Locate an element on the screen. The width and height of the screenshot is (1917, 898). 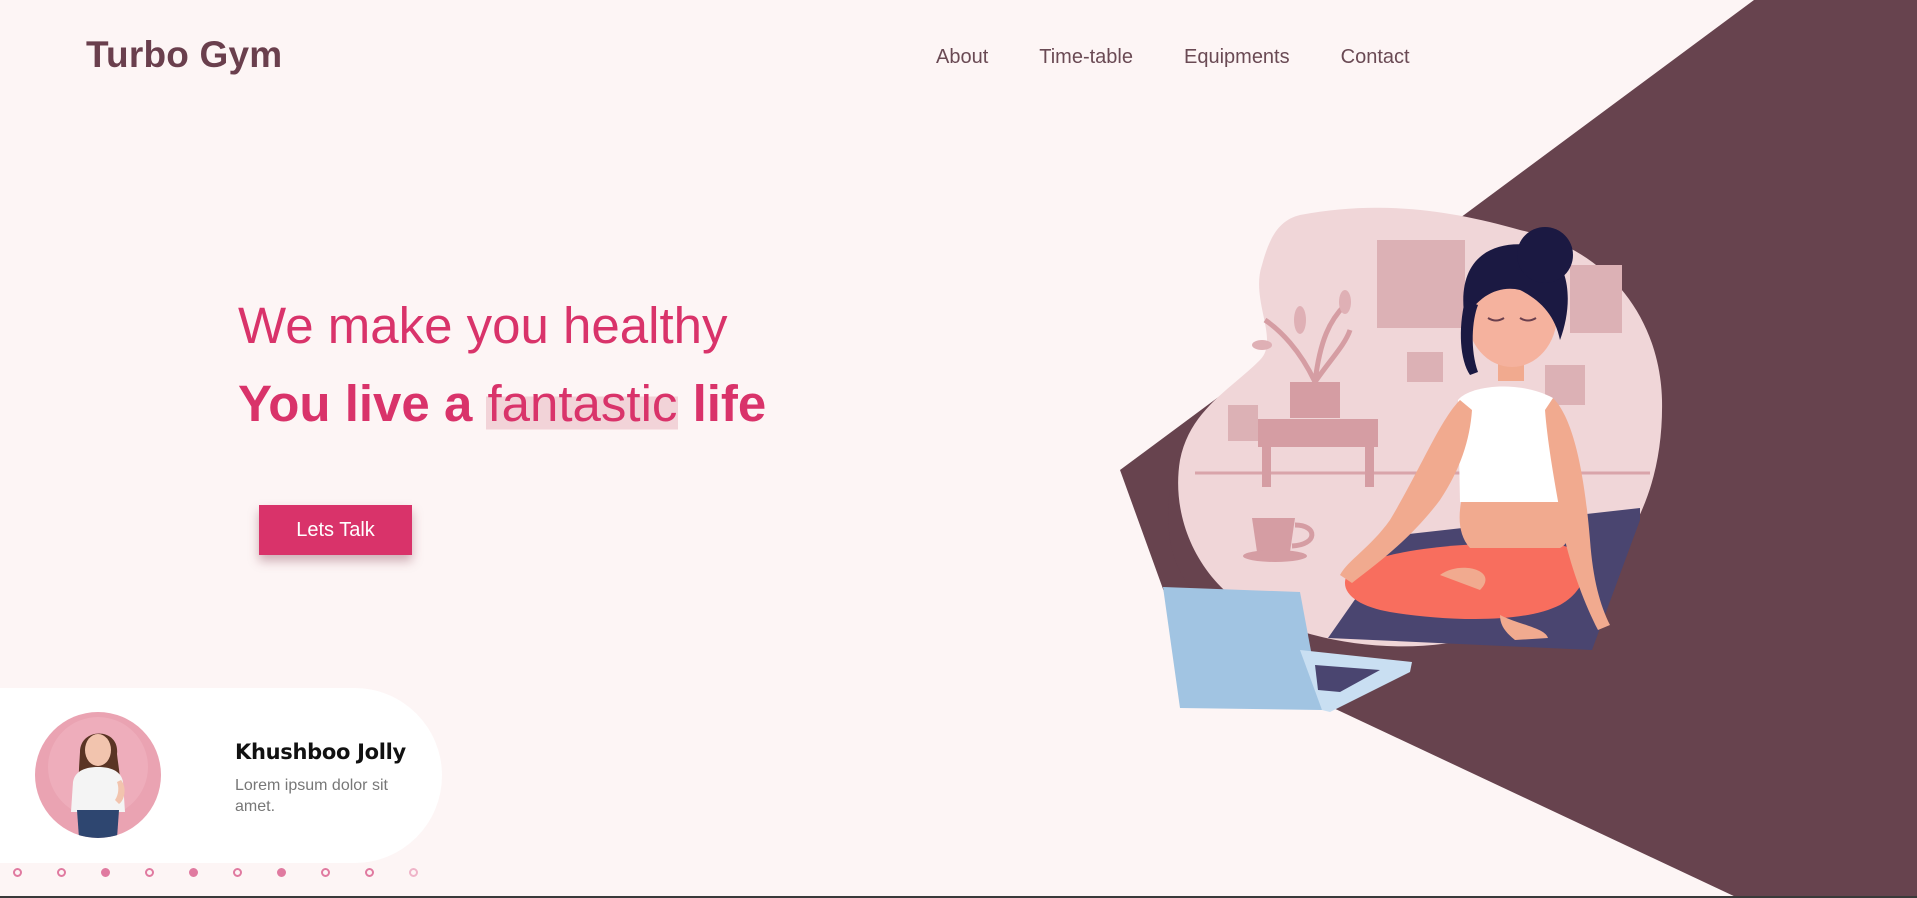
user-avatar-photo is located at coordinates (98, 775).